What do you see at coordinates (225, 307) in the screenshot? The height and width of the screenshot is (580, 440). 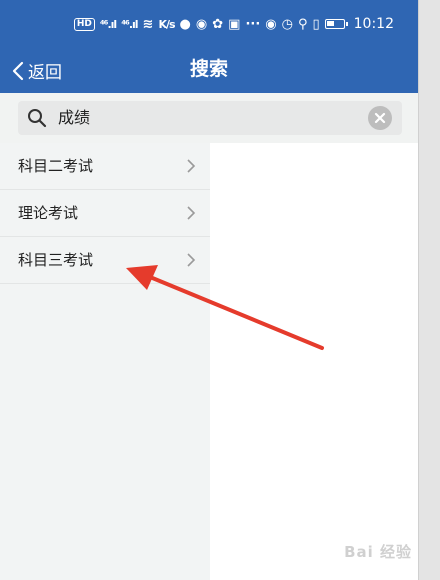 I see `annotation-arrow` at bounding box center [225, 307].